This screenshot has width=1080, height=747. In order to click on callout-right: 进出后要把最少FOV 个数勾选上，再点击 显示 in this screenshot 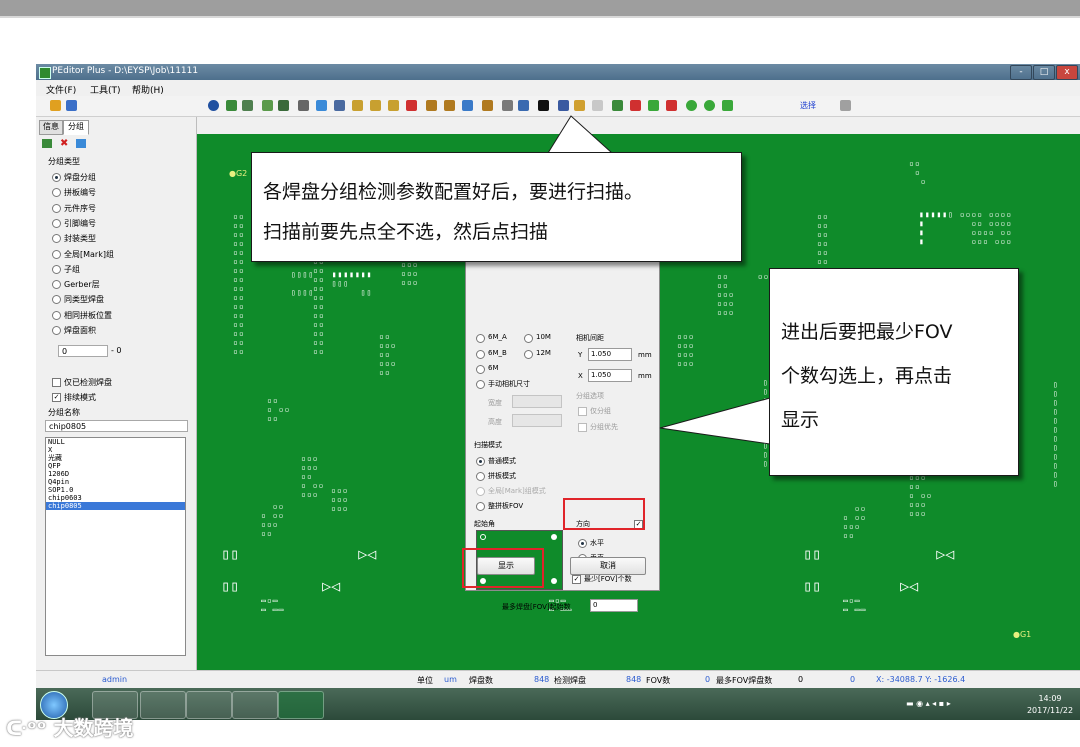, I will do `click(894, 372)`.